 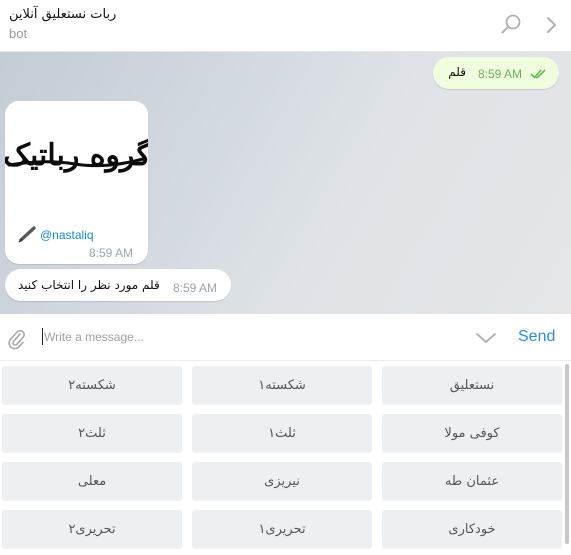 I want to click on message-text: قلم, so click(x=457, y=72).